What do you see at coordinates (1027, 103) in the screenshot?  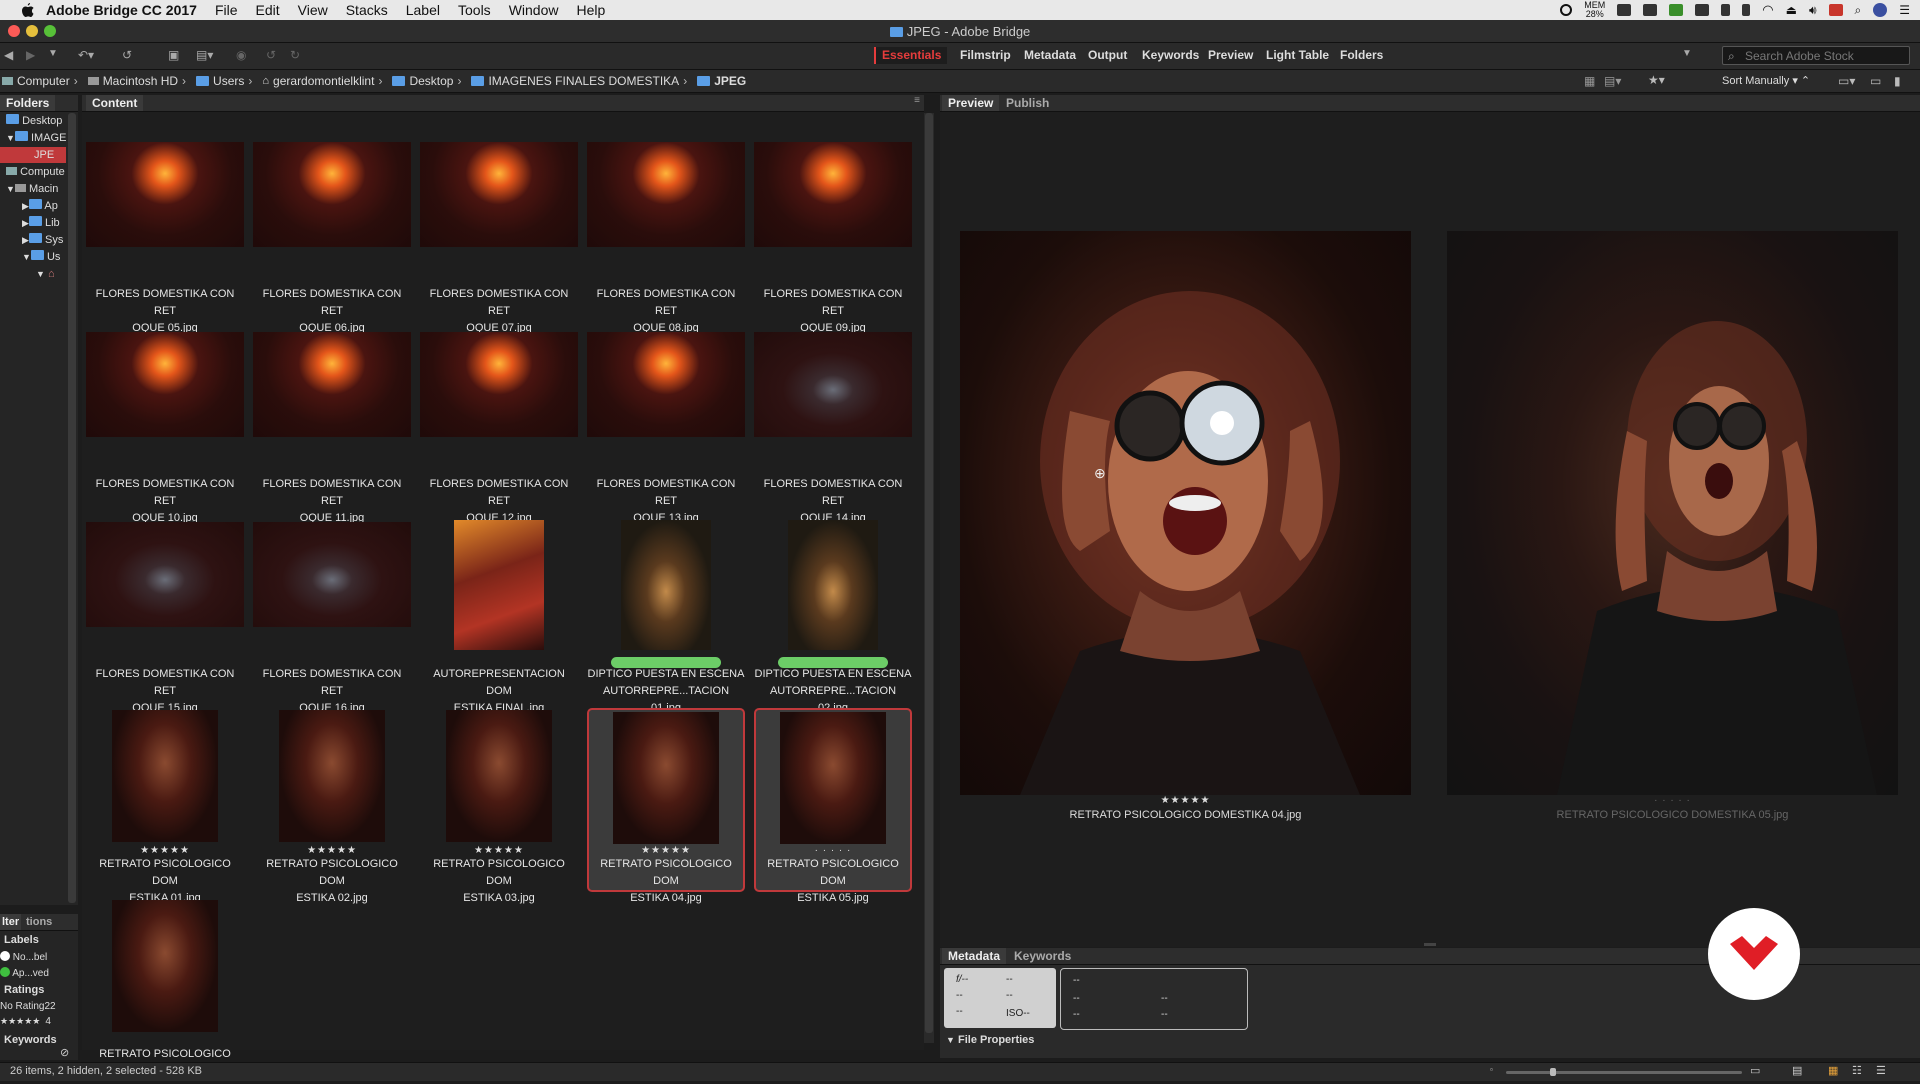 I see `tab-publish: Publish` at bounding box center [1027, 103].